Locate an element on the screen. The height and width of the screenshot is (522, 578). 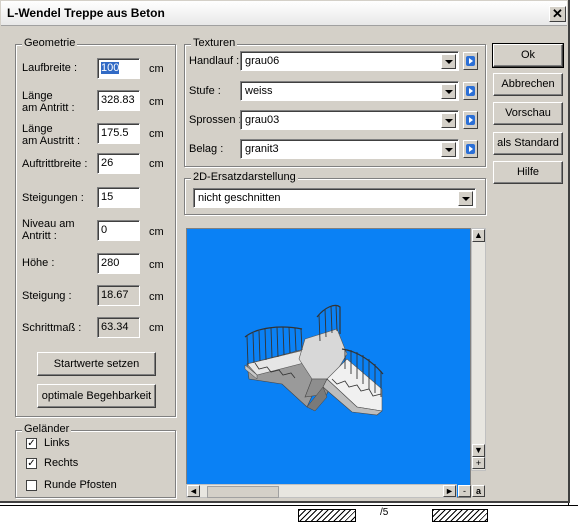
stufe-texture-button is located at coordinates (470, 91).